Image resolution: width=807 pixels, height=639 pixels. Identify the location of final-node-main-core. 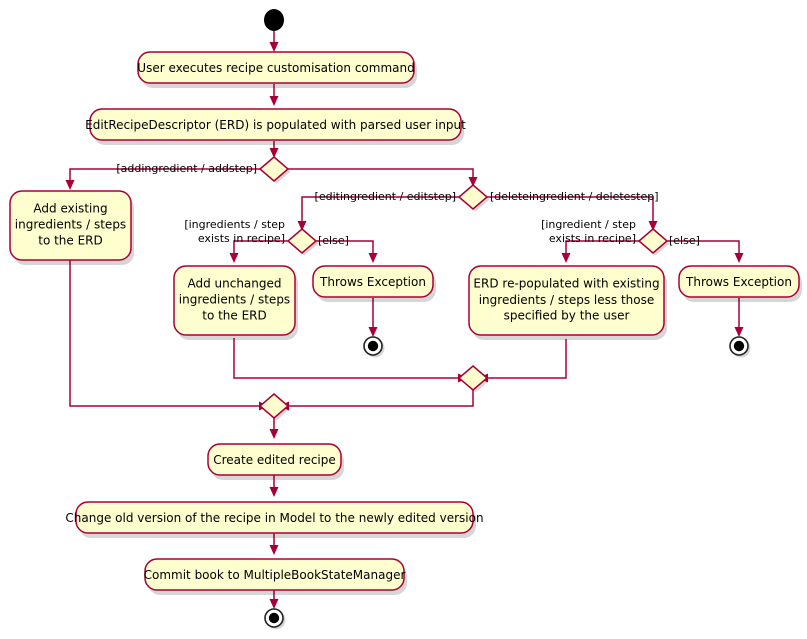
(274, 618).